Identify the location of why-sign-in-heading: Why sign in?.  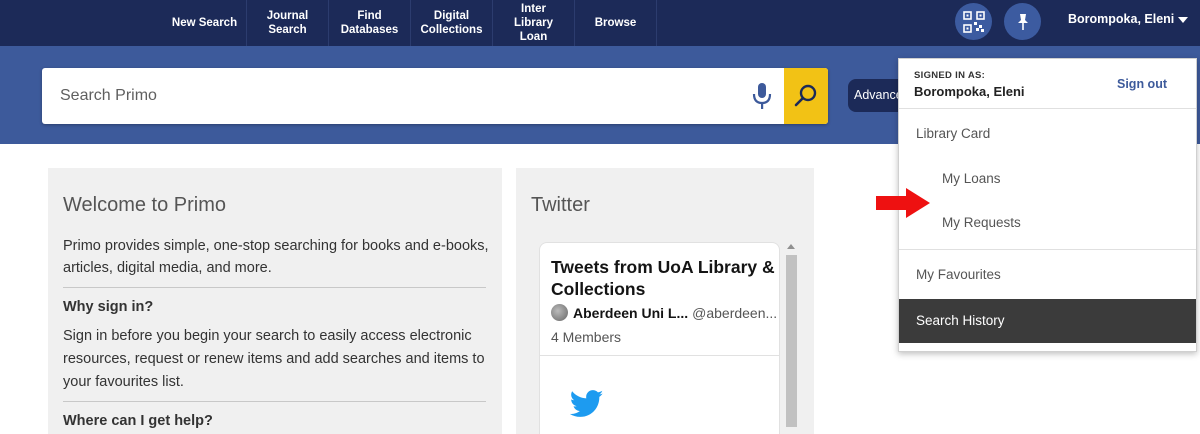
(108, 307).